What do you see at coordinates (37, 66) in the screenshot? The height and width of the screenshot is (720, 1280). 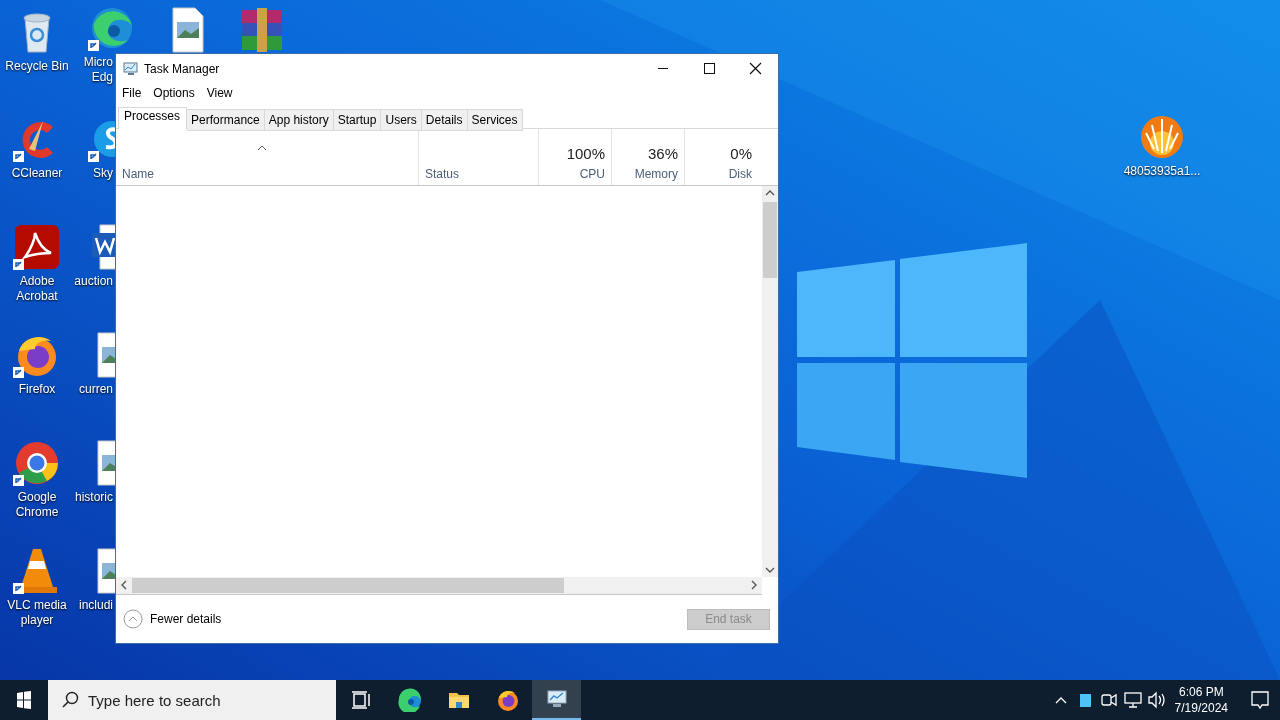 I see `icon-label: Recycle Bin` at bounding box center [37, 66].